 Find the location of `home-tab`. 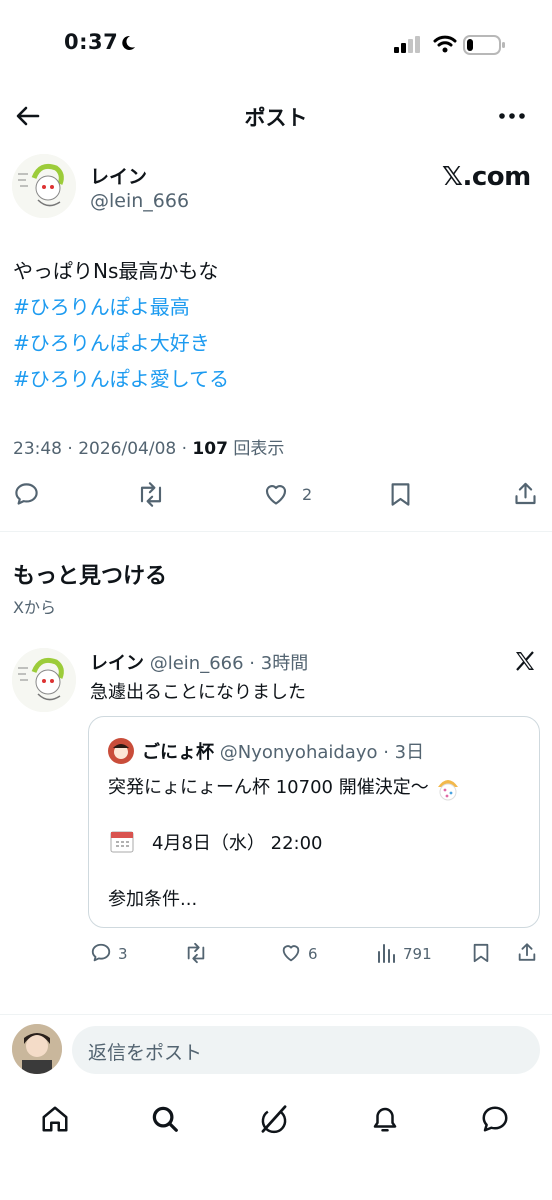

home-tab is located at coordinates (55, 1119).